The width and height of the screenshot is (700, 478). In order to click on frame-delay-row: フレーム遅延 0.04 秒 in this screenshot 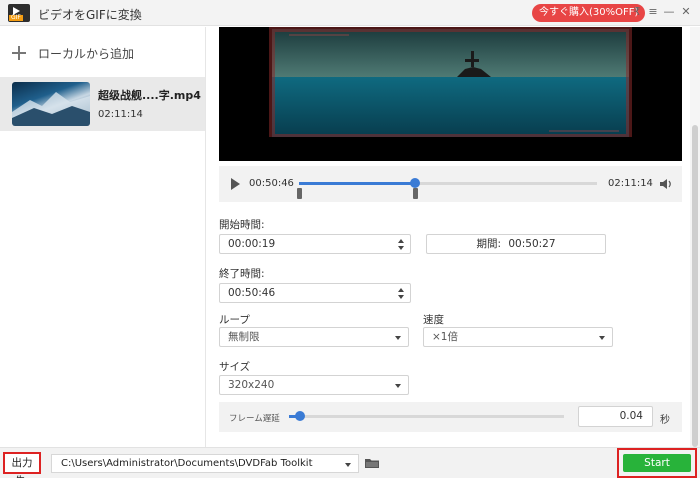, I will do `click(450, 417)`.